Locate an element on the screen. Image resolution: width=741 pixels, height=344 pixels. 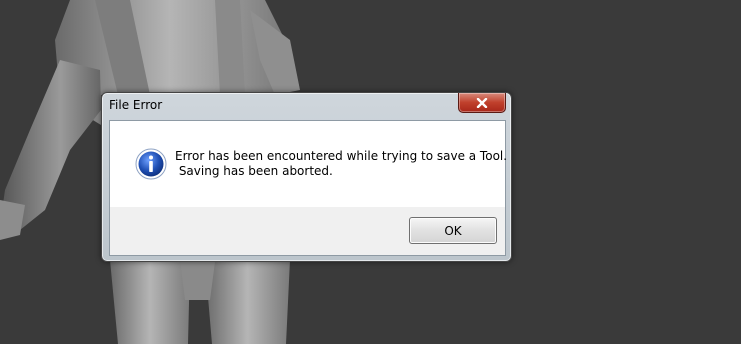
close-icon is located at coordinates (482, 102).